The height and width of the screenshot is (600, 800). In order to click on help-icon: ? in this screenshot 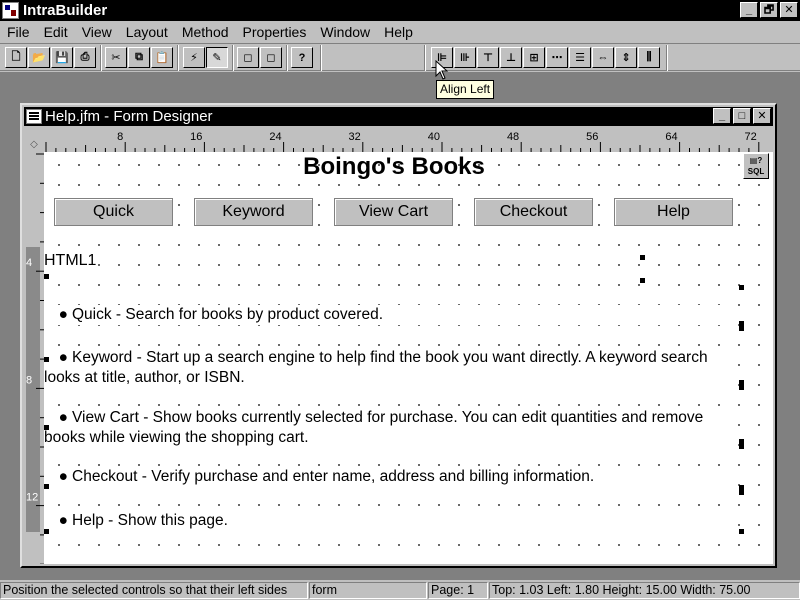, I will do `click(302, 57)`.